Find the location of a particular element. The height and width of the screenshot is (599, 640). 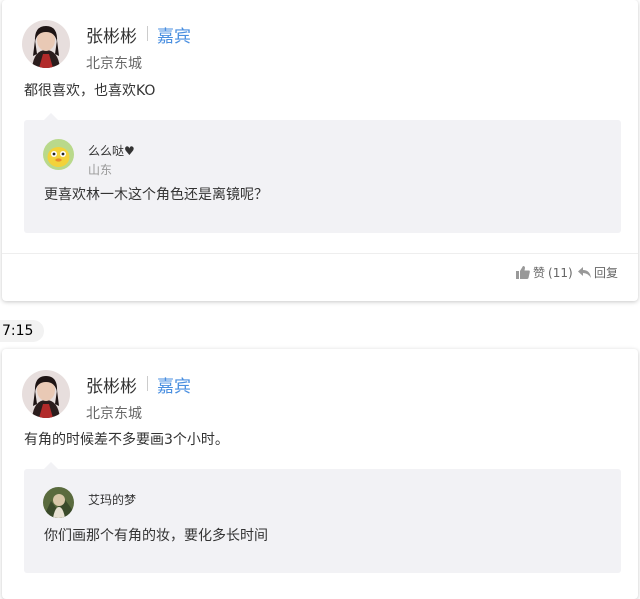

like-button: 赞 (11) is located at coordinates (544, 272).